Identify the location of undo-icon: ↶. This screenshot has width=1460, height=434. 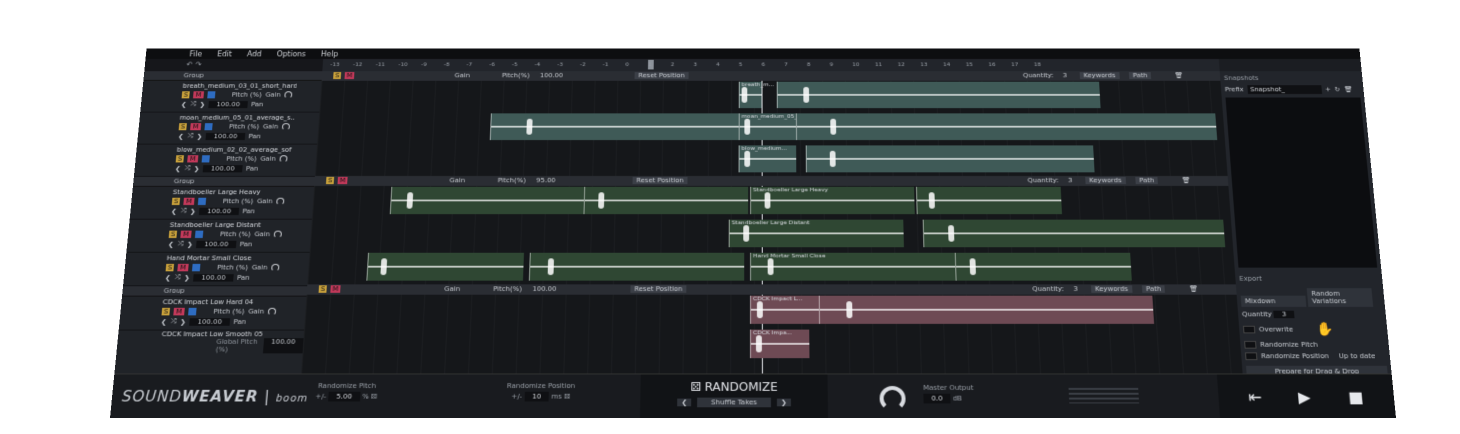
(189, 65).